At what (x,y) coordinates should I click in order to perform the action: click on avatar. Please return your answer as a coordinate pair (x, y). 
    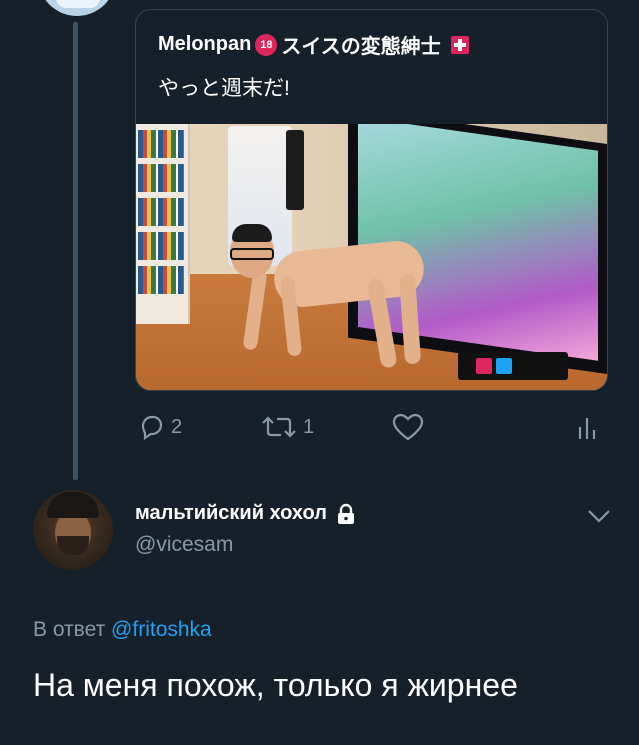
    Looking at the image, I should click on (73, 530).